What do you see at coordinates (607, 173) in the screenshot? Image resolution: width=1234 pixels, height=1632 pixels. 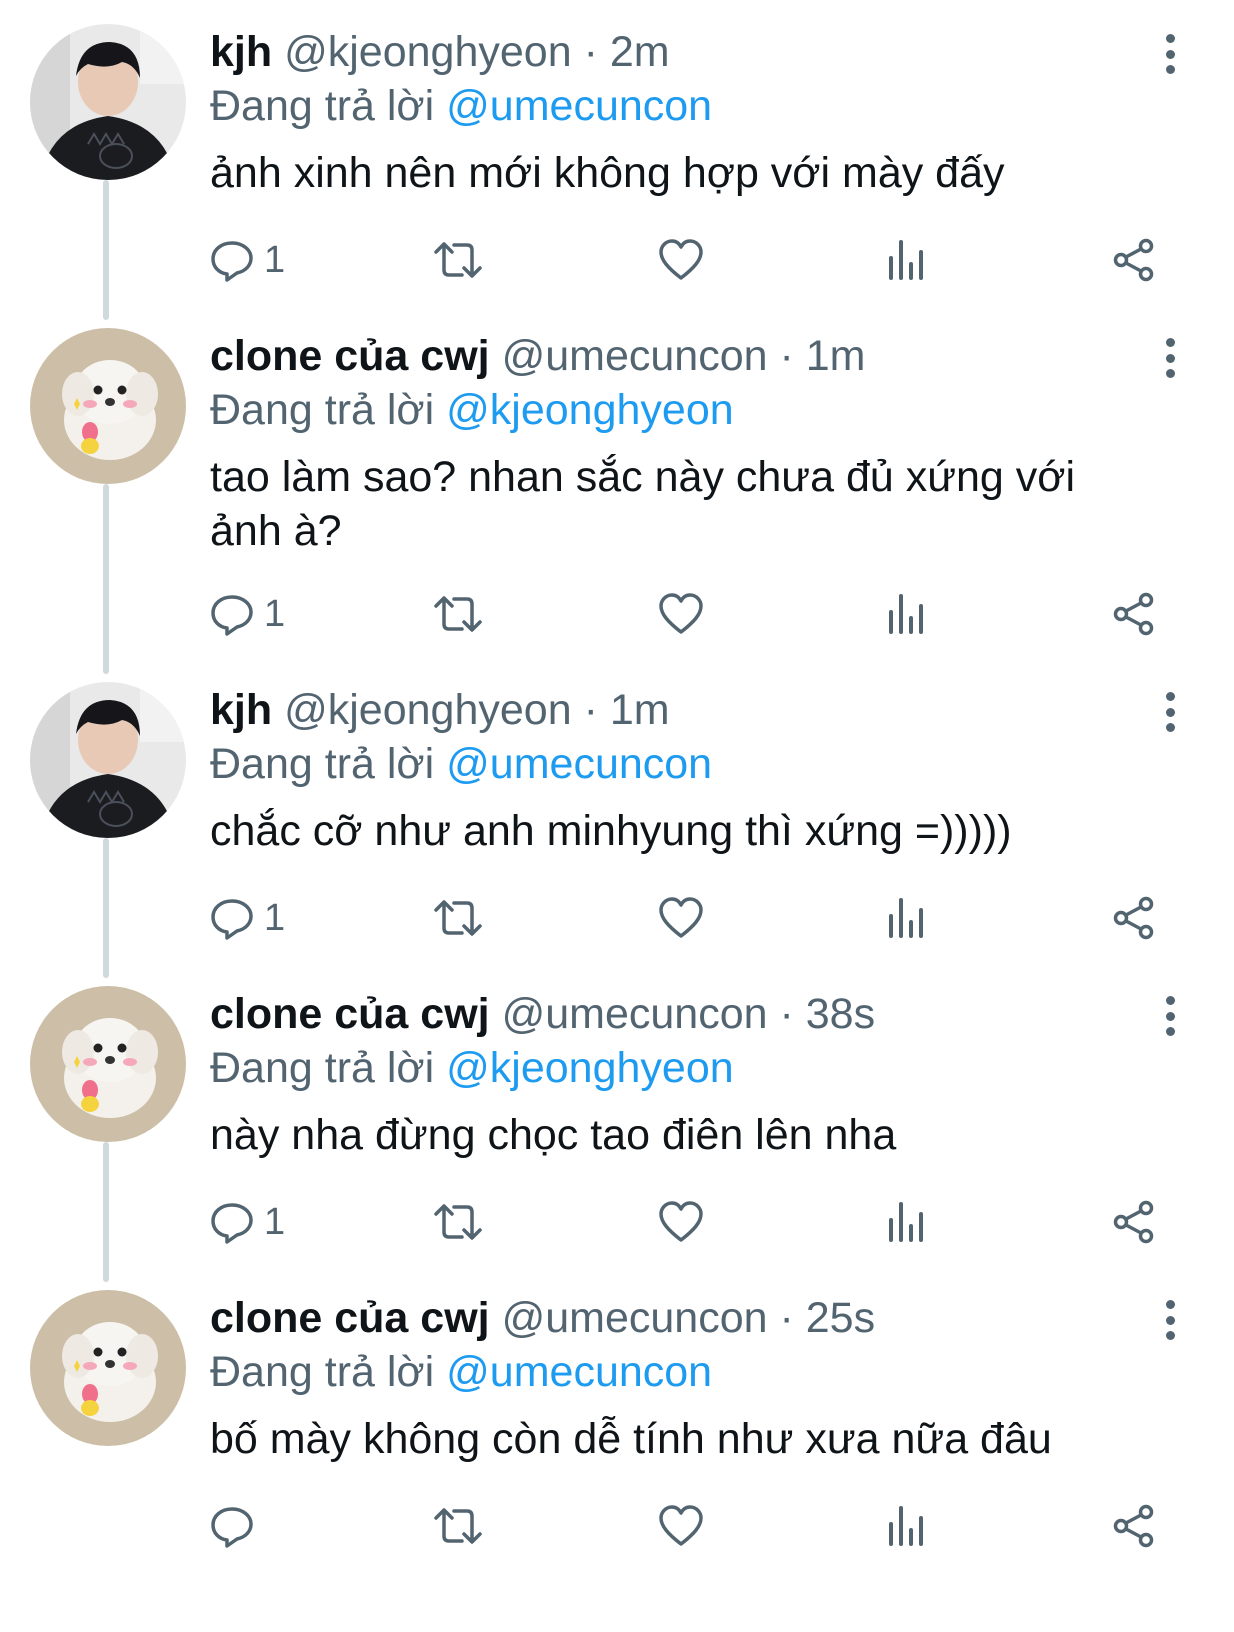 I see `tweet-text: ảnh xinh nên mới không hợp với mày đấy` at bounding box center [607, 173].